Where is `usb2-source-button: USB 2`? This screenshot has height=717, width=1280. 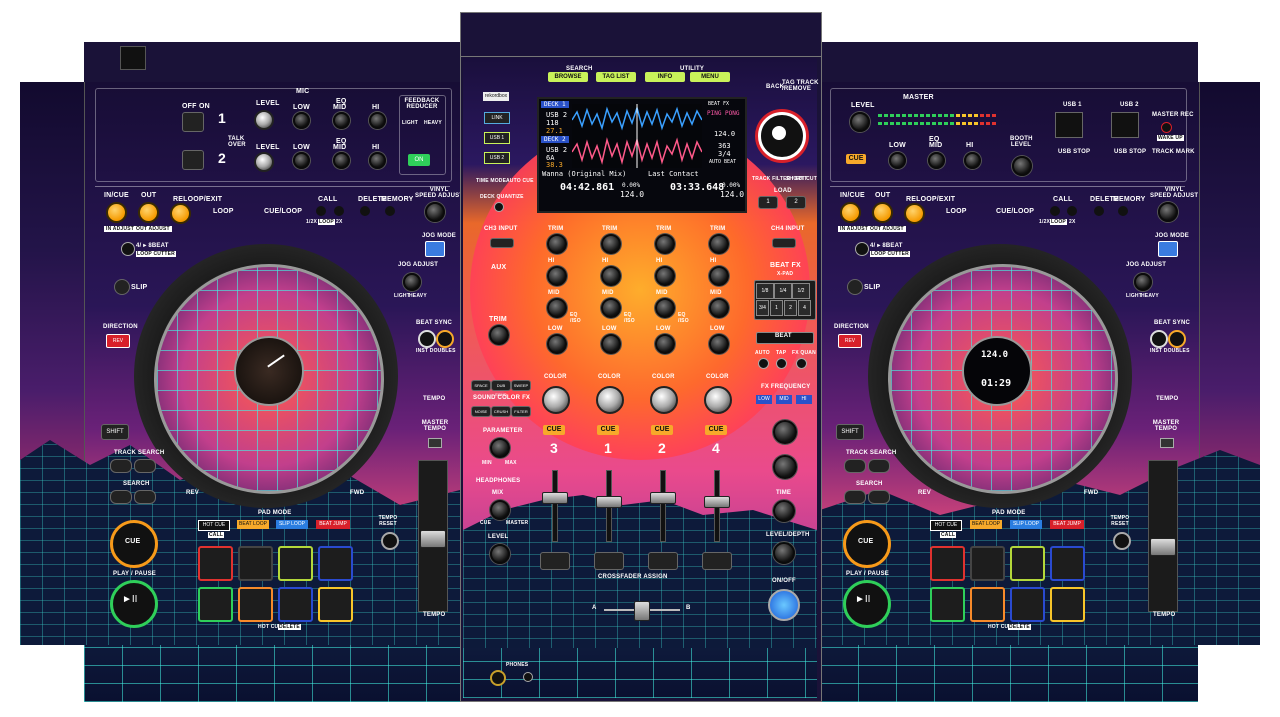 usb2-source-button: USB 2 is located at coordinates (497, 158).